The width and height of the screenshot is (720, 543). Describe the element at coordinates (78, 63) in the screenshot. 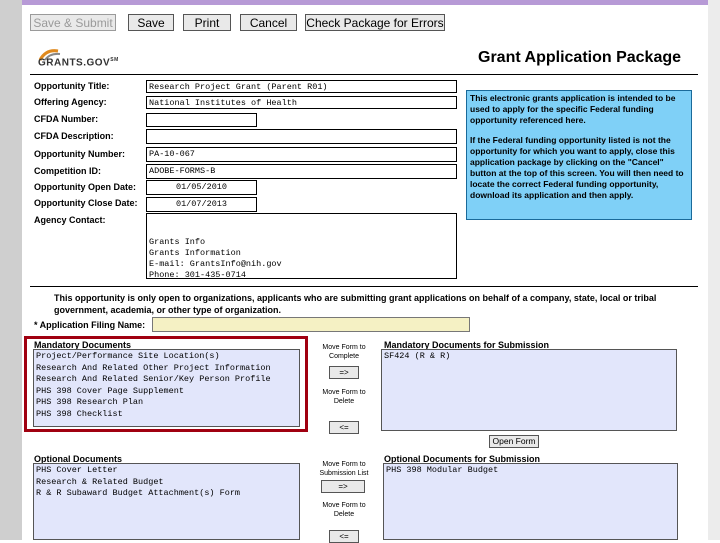

I see `grants-gov-logo-text: GRANTS.GOVSM` at that location.